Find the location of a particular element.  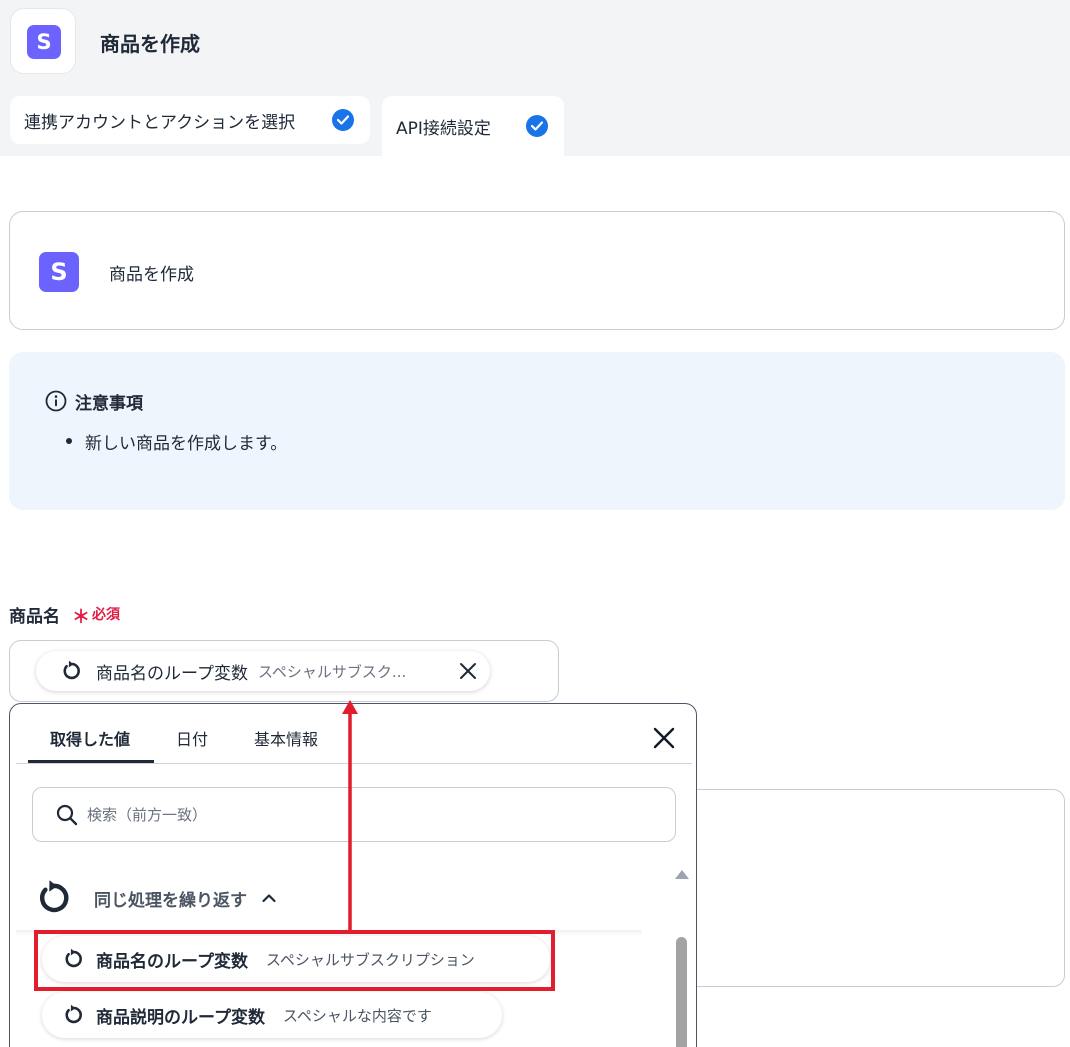

annotation-arrow is located at coordinates (350, 815).